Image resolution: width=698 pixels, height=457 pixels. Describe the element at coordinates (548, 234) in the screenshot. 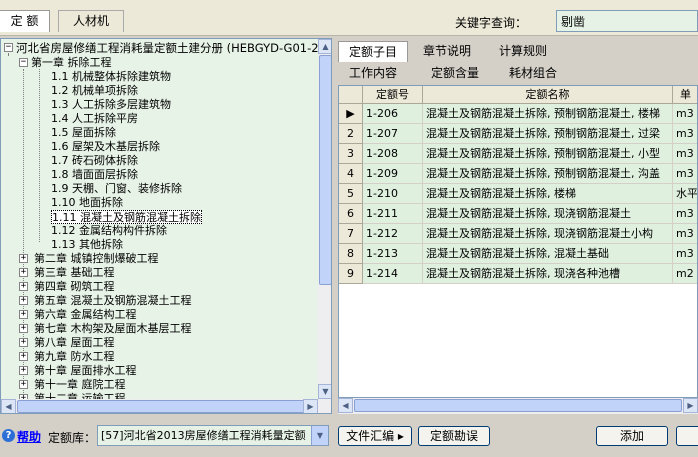

I see `cell-name: 混凝土及钢筋混凝土拆除, 现浇钢筋混凝土小构` at that location.